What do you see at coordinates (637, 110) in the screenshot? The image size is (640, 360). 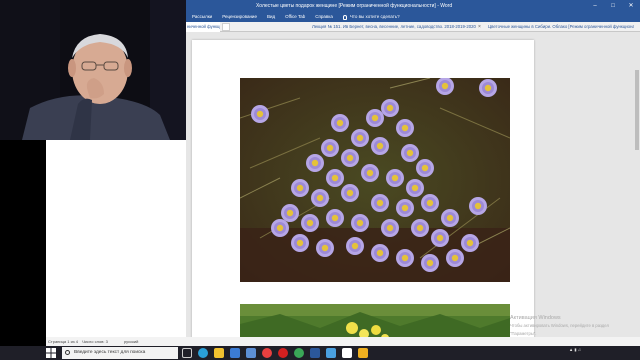 I see `scrollbar-thumb` at bounding box center [637, 110].